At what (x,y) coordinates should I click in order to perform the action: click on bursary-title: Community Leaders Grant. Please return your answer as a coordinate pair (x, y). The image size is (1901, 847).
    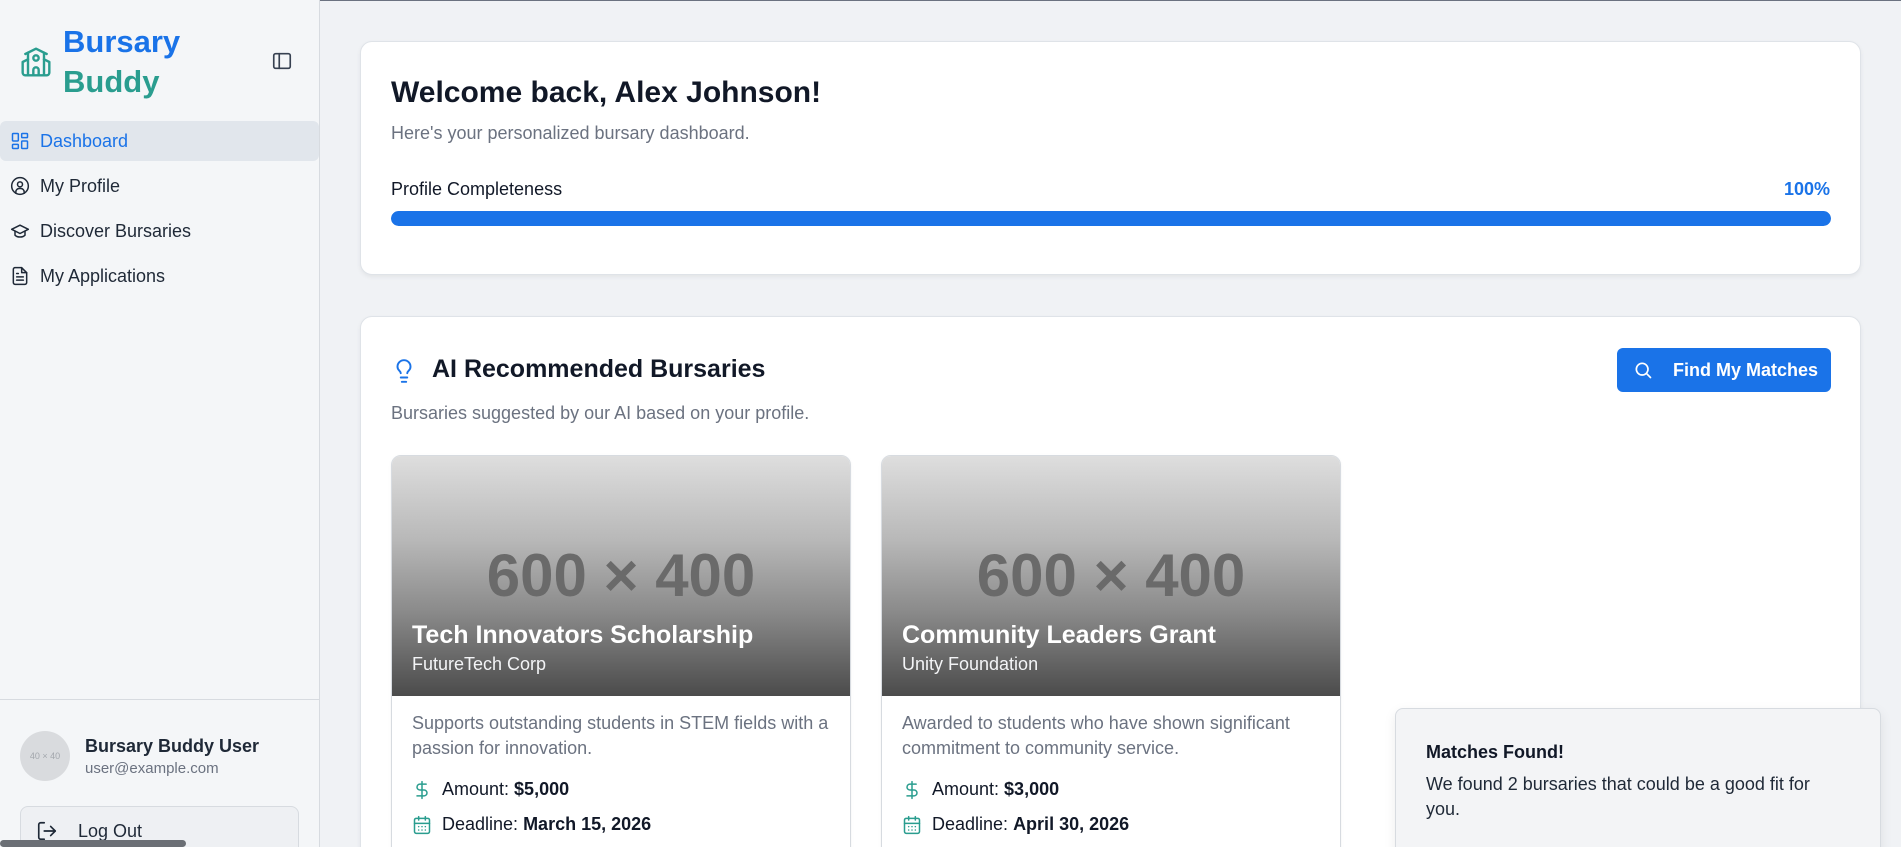
    Looking at the image, I should click on (1059, 635).